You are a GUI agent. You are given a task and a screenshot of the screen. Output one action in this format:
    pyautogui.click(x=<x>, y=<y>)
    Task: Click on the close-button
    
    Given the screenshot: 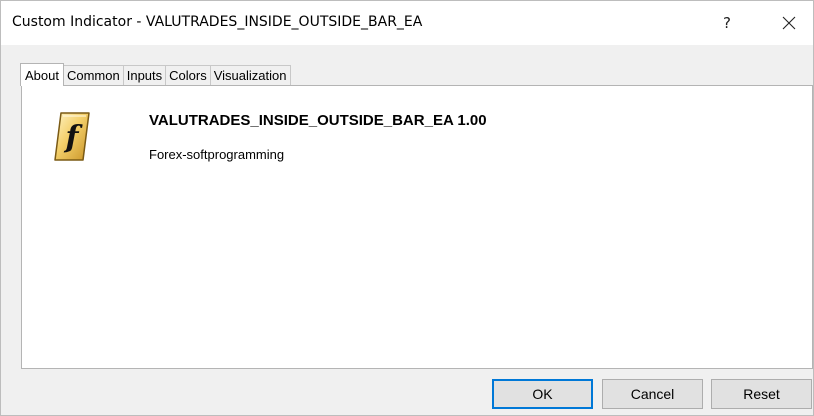 What is the action you would take?
    pyautogui.click(x=789, y=23)
    